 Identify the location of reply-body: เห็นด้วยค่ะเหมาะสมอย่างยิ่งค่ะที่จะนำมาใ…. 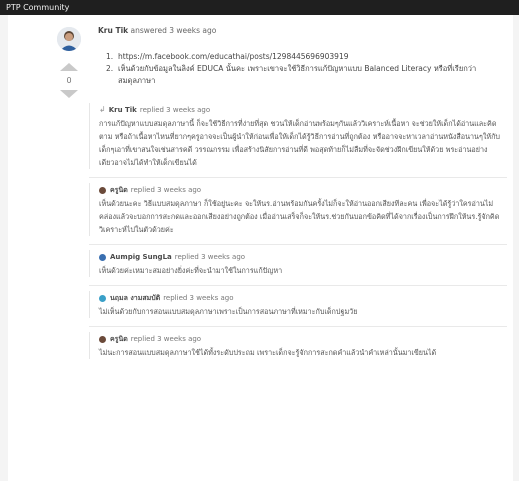
(191, 270).